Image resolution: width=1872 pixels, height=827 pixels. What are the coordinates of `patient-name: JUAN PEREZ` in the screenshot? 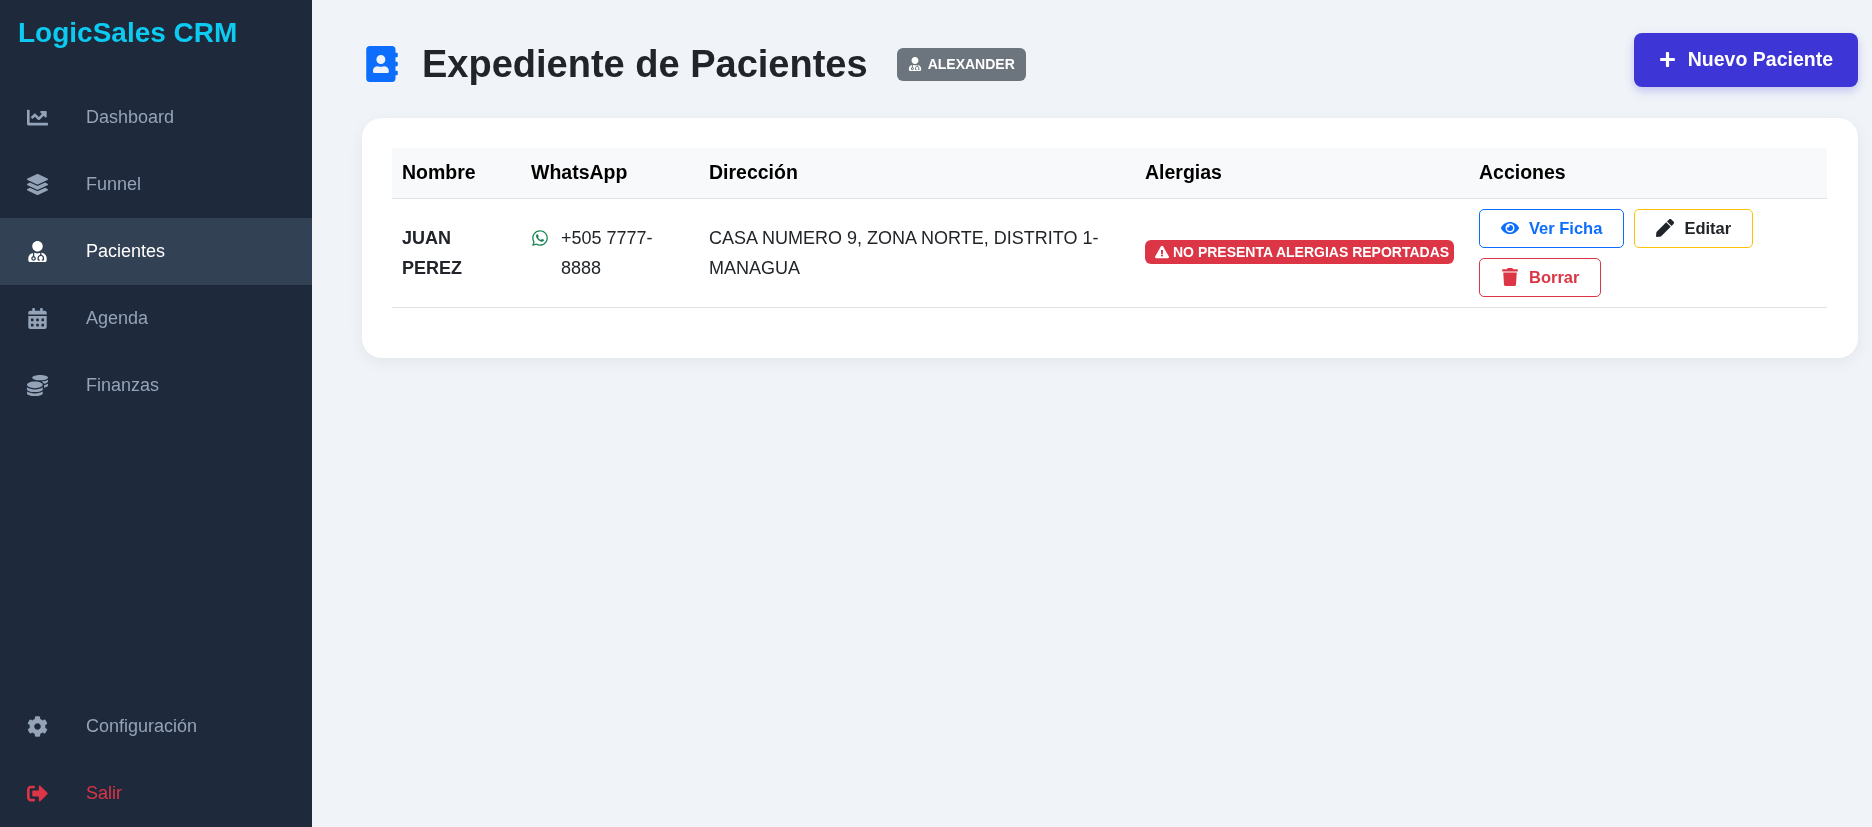 It's located at (432, 252).